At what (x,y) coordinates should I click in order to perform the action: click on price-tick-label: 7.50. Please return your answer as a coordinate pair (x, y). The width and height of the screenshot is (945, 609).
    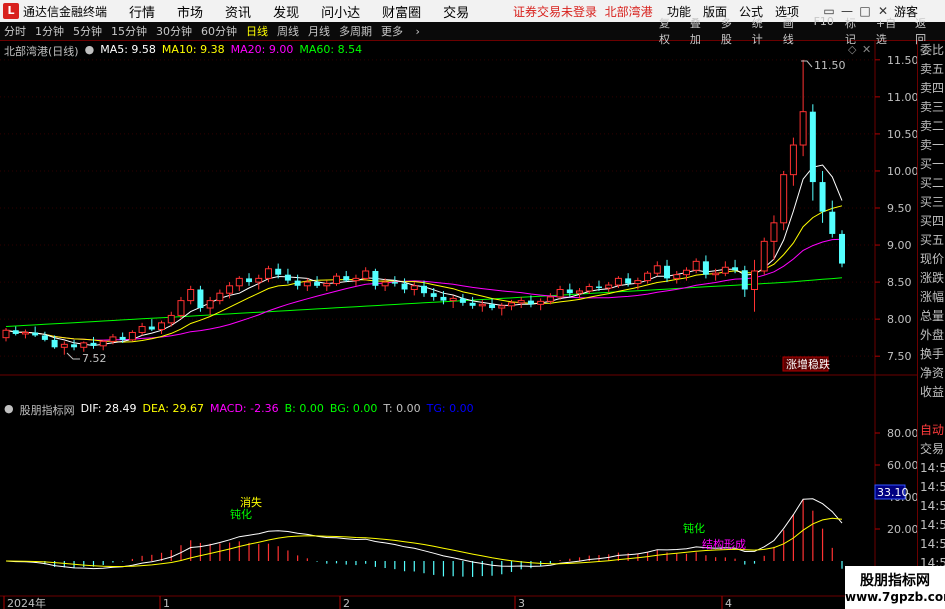
    Looking at the image, I should click on (899, 356).